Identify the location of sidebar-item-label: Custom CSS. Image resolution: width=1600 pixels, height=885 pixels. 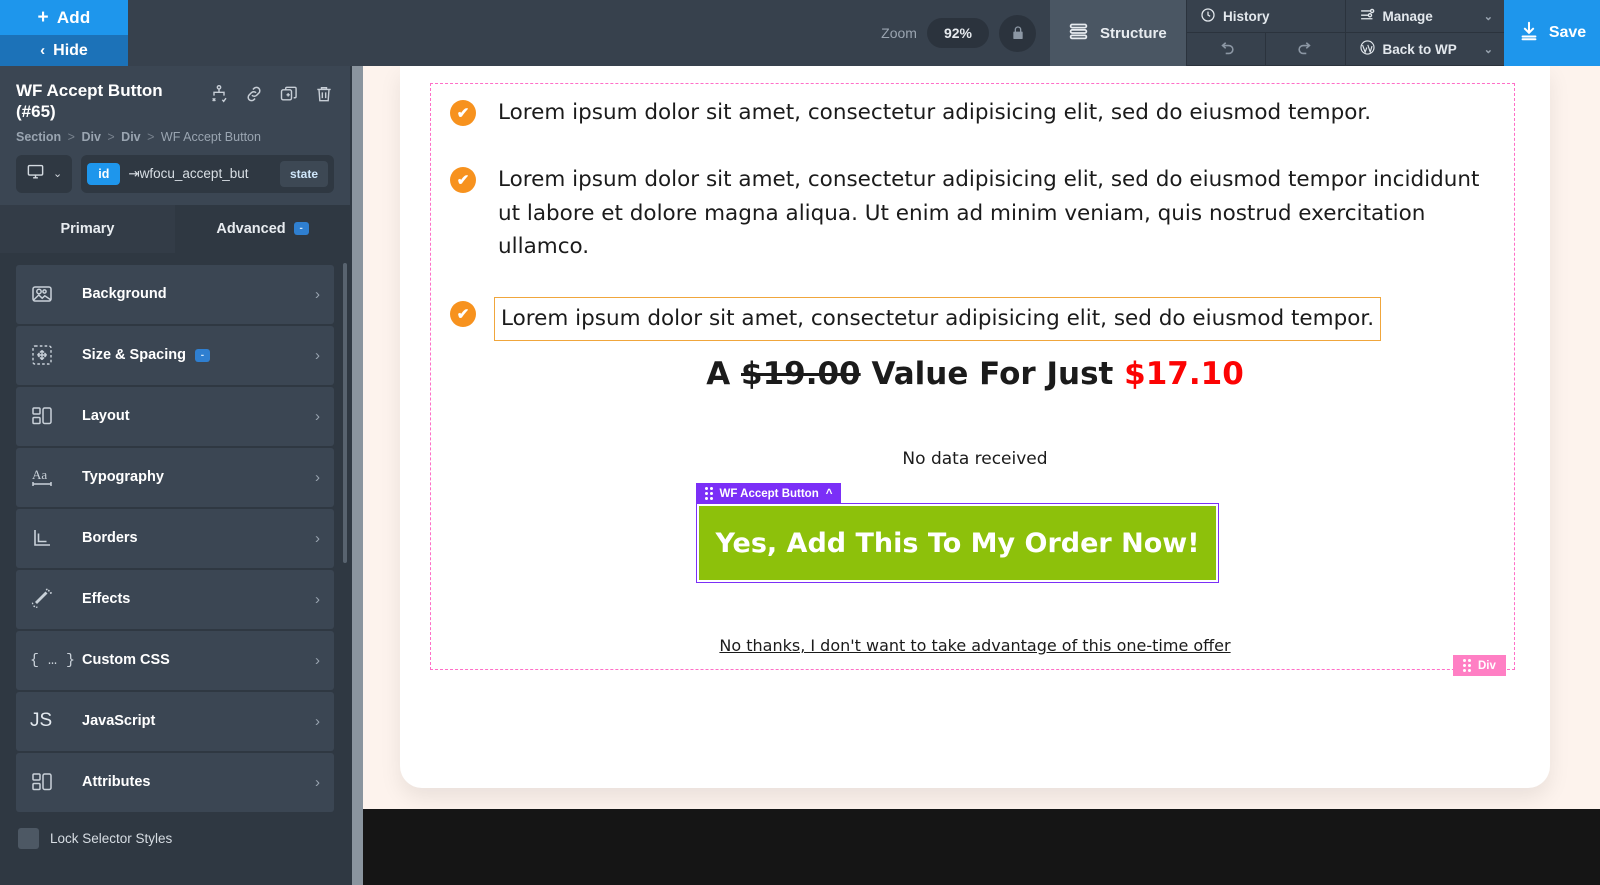
(126, 660).